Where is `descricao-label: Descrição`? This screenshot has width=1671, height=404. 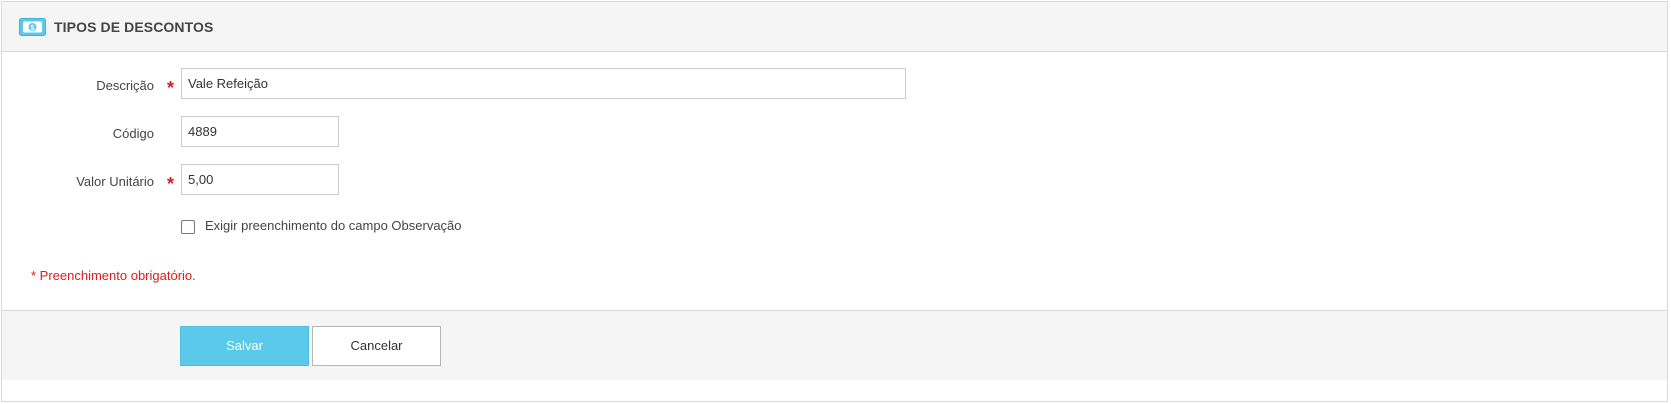
descricao-label: Descrição is located at coordinates (125, 85).